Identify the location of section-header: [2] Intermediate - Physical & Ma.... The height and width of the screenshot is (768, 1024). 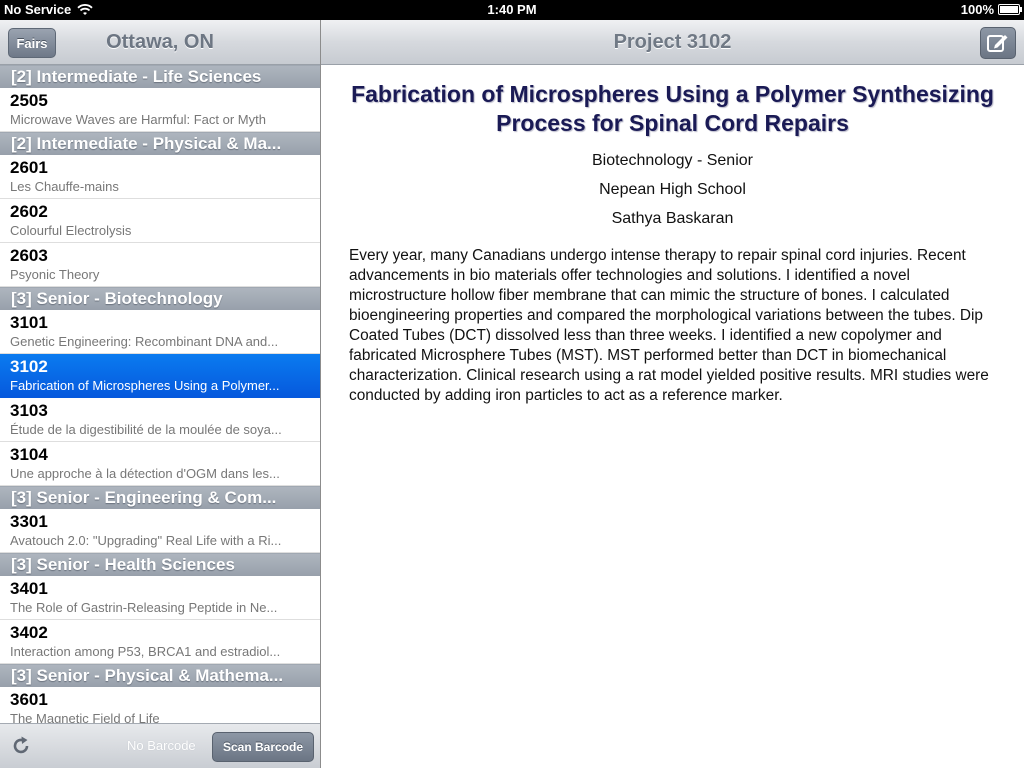
(160, 143).